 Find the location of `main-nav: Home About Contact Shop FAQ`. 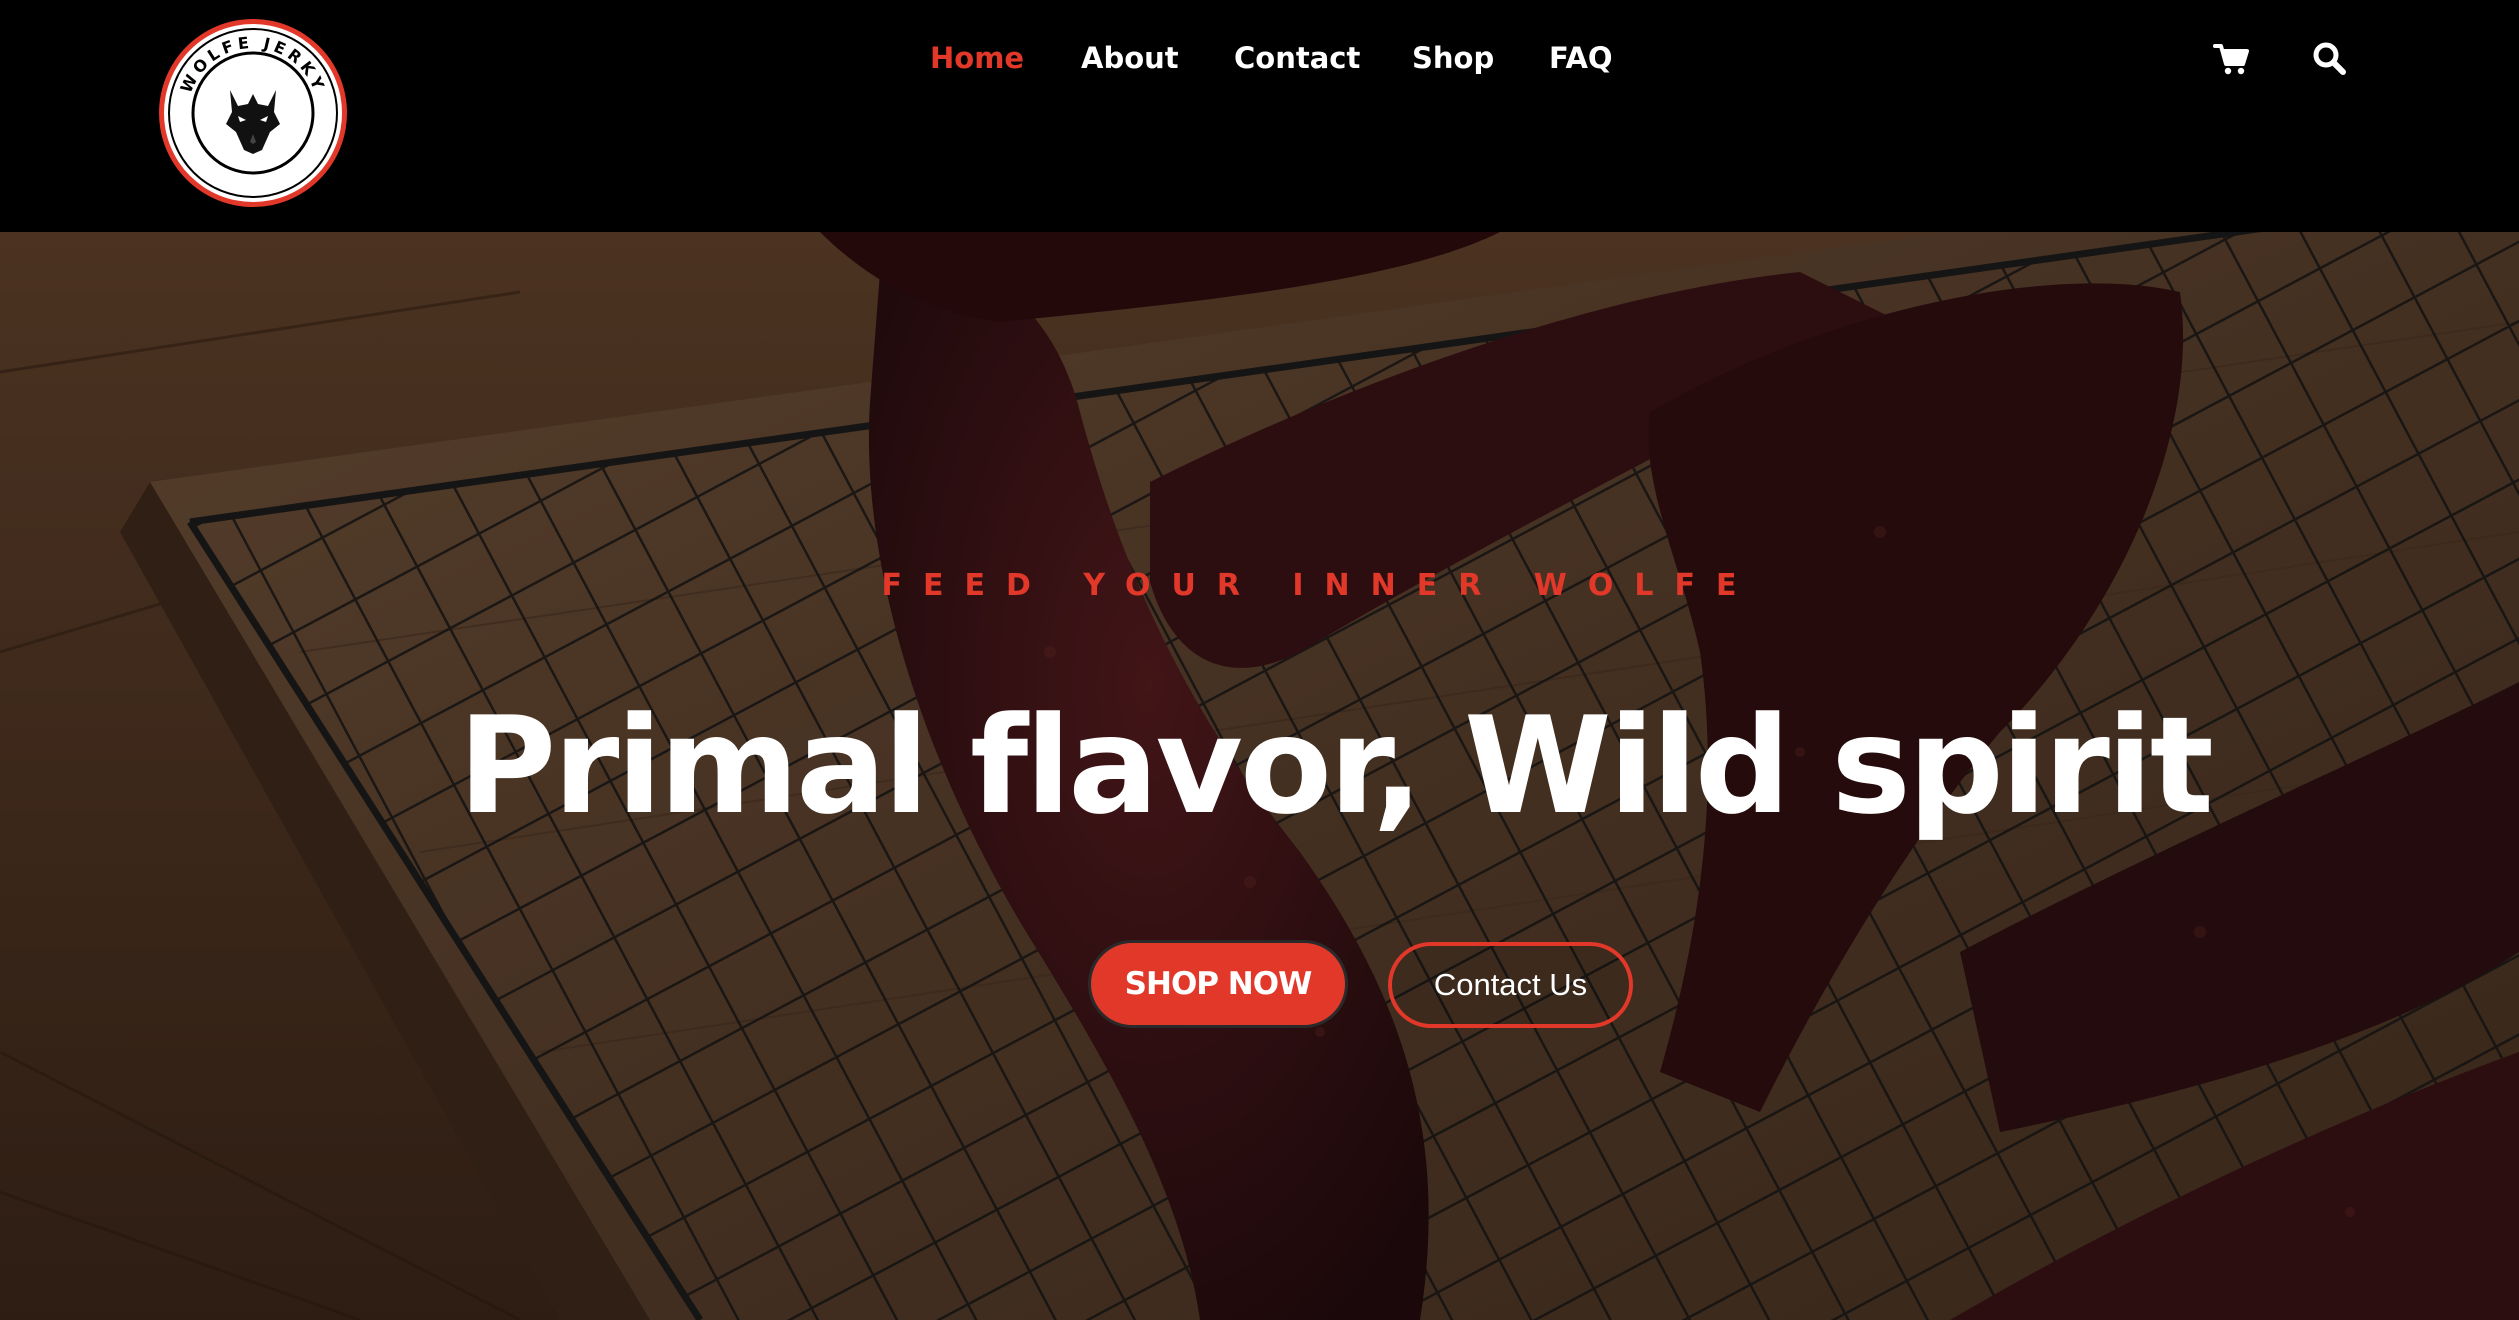

main-nav: Home About Contact Shop FAQ is located at coordinates (1259, 58).